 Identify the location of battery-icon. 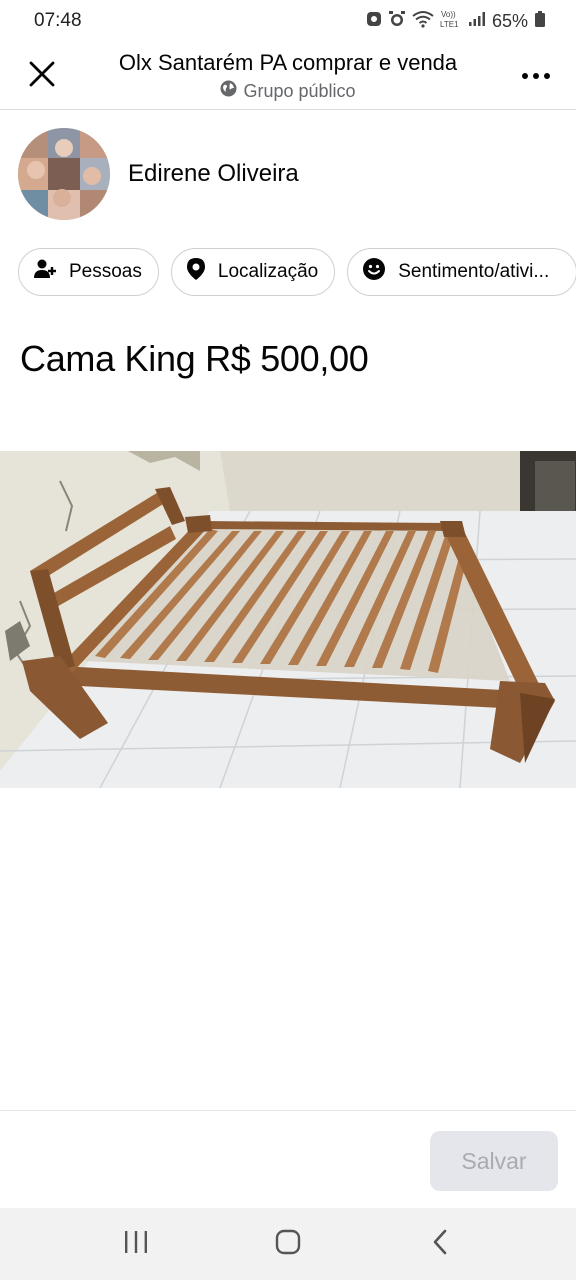
(540, 21).